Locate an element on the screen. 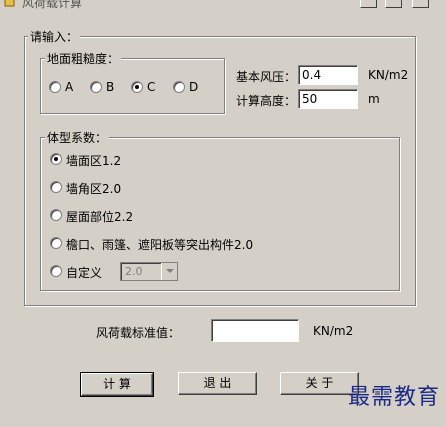 This screenshot has height=427, width=446. height-label: 计算高度： is located at coordinates (266, 101).